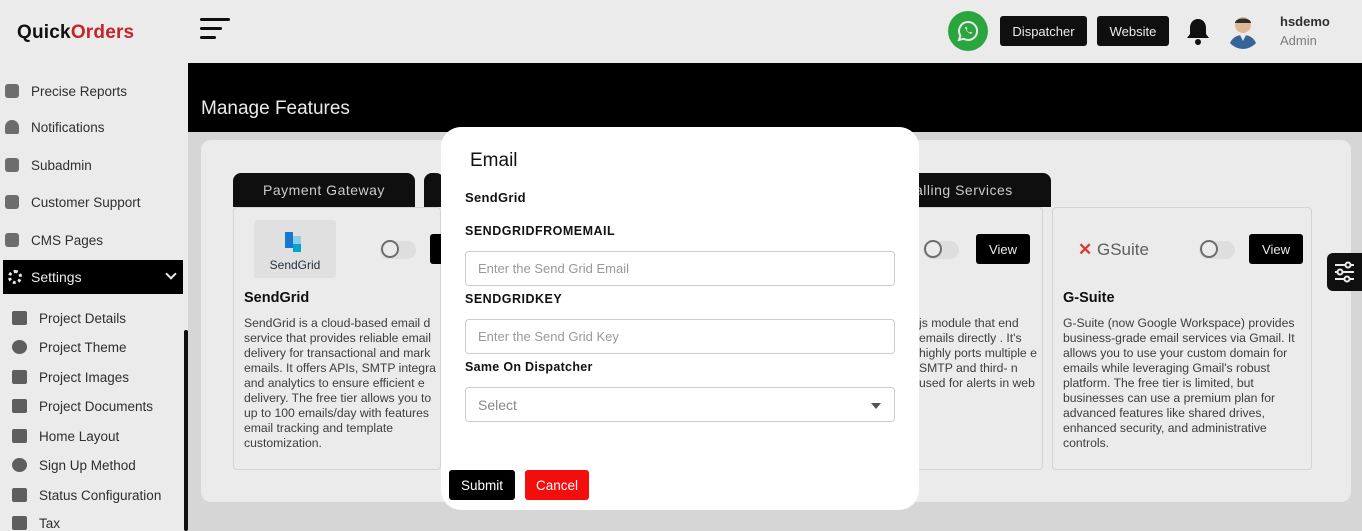 The height and width of the screenshot is (531, 1362). Describe the element at coordinates (680, 404) in the screenshot. I see `same-on-dispatcher-select: Select` at that location.